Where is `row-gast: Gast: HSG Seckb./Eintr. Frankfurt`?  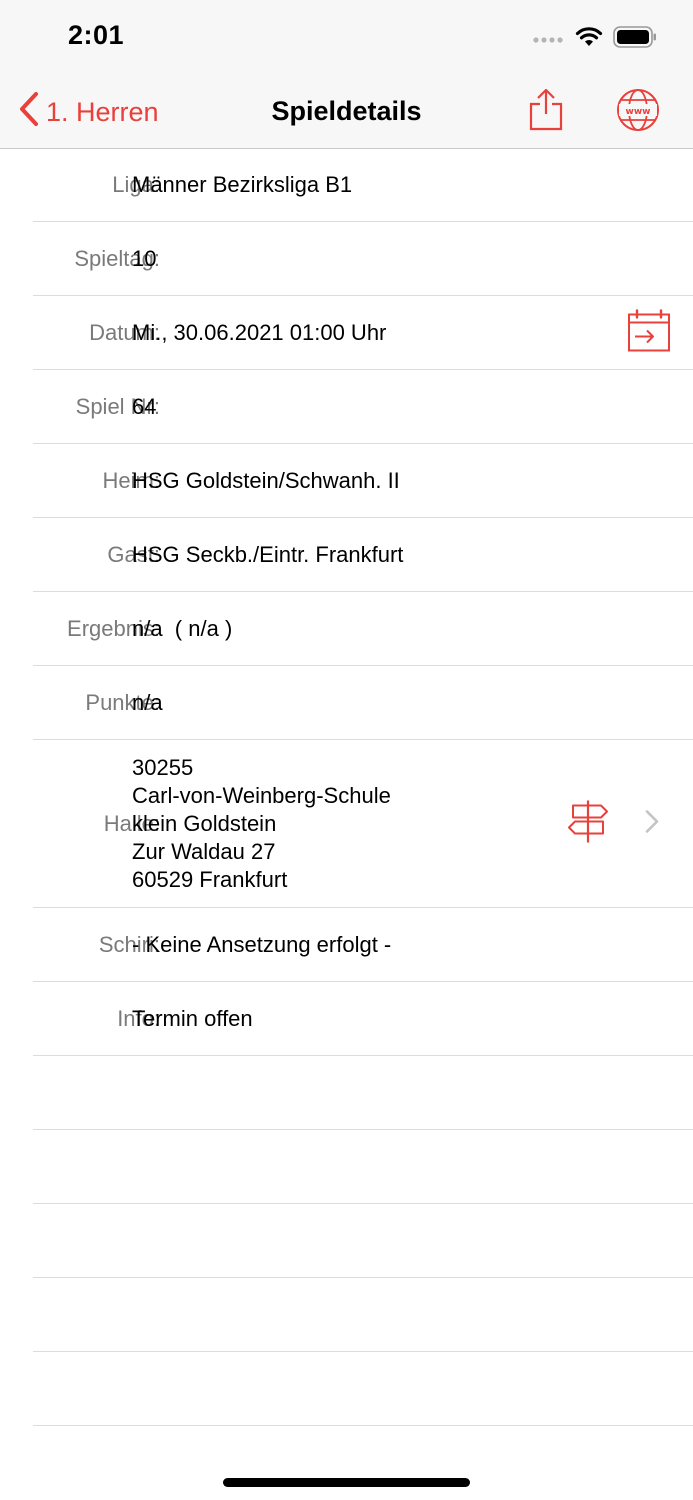 row-gast: Gast: HSG Seckb./Eintr. Frankfurt is located at coordinates (363, 555).